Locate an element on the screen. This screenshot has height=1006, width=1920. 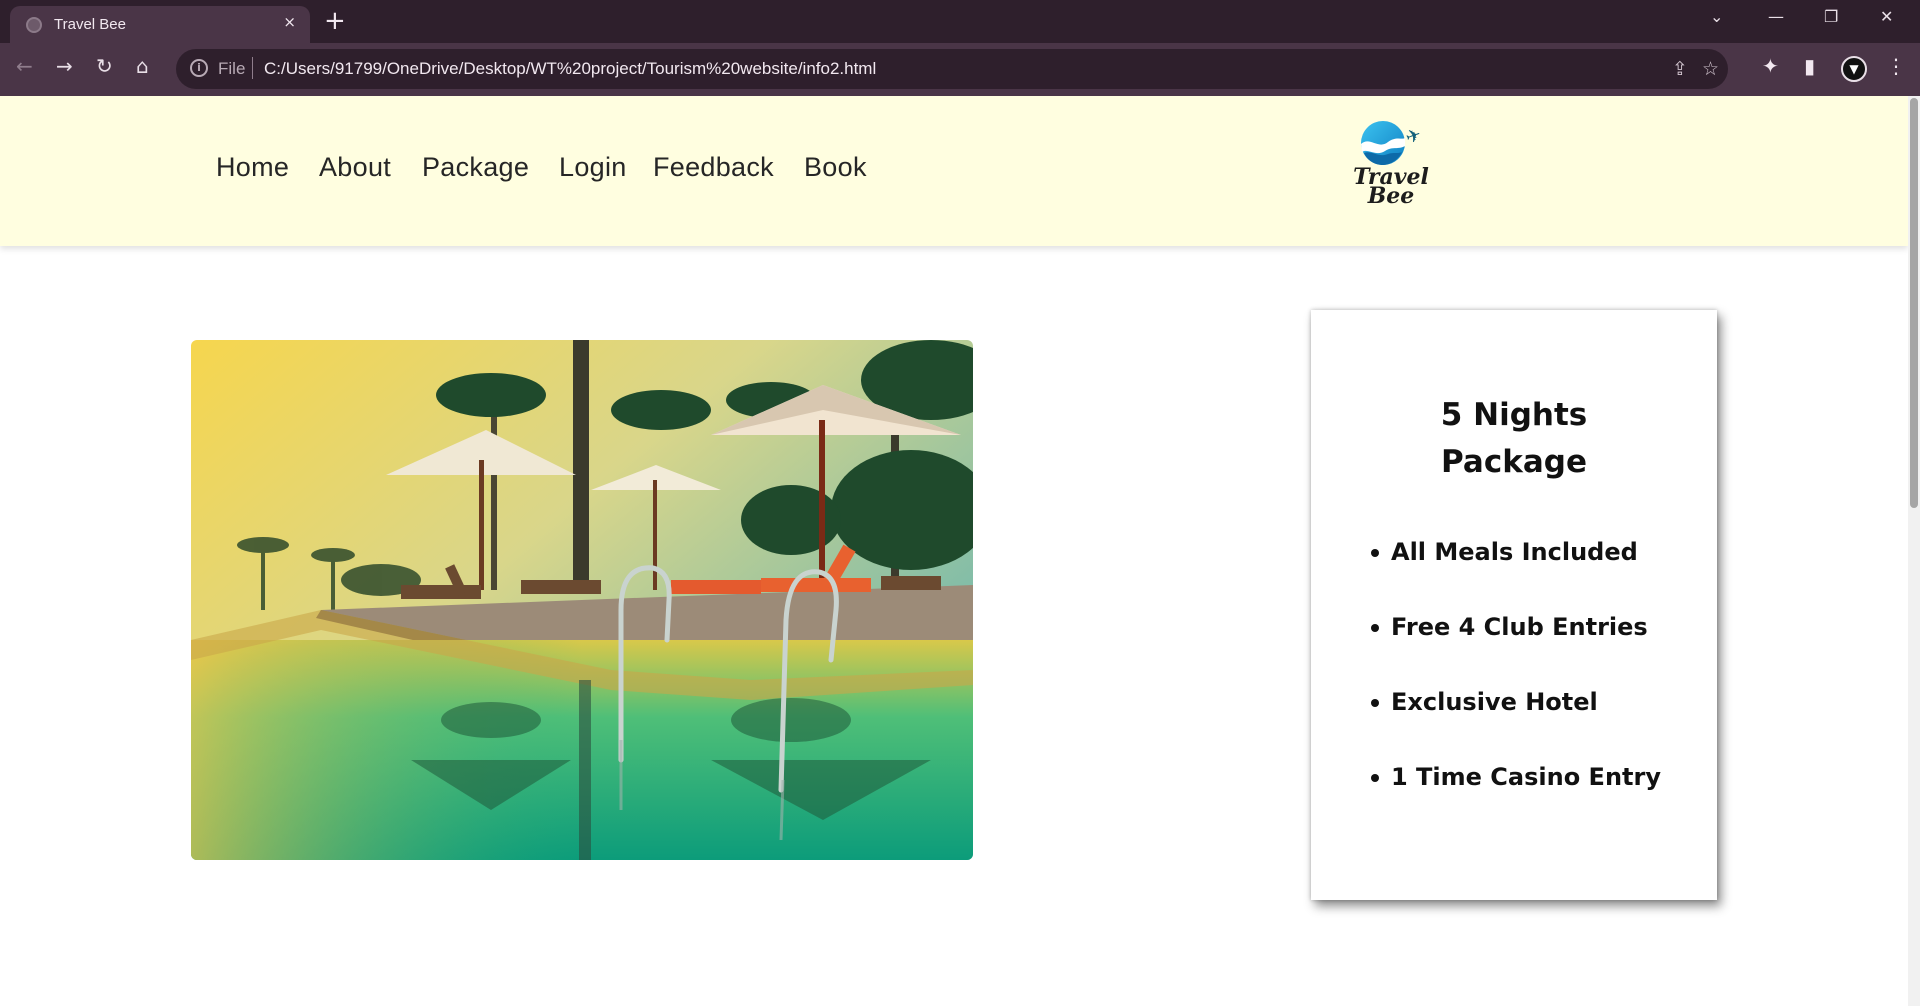
travel-bee-logo: ✈ Travel Bee is located at coordinates (1391, 168).